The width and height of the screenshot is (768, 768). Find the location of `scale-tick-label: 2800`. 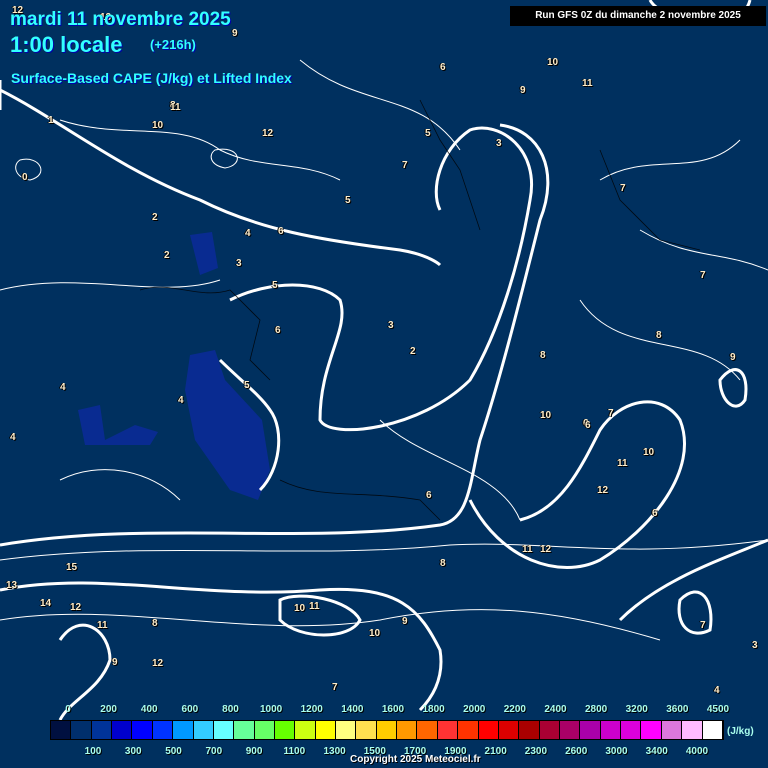

scale-tick-label: 2800 is located at coordinates (596, 709).